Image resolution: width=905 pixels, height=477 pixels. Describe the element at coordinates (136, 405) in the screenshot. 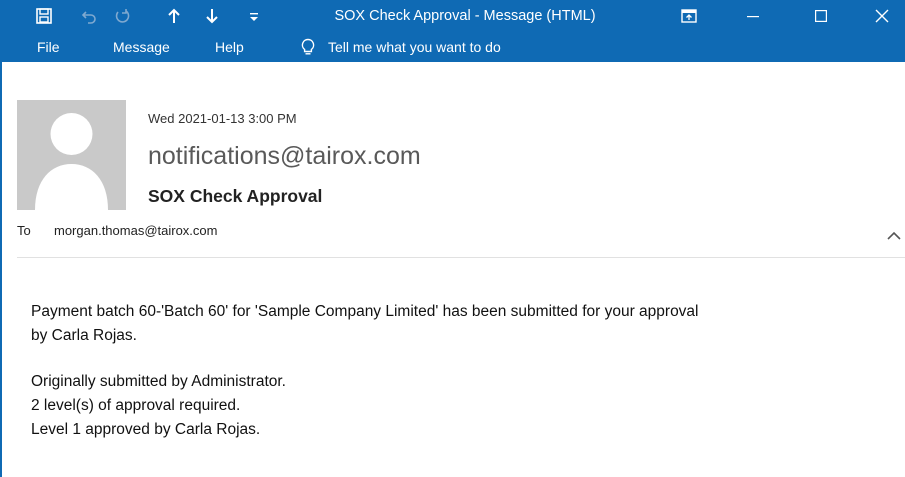

I see `body-line: 2 level(s) of approval required.` at that location.